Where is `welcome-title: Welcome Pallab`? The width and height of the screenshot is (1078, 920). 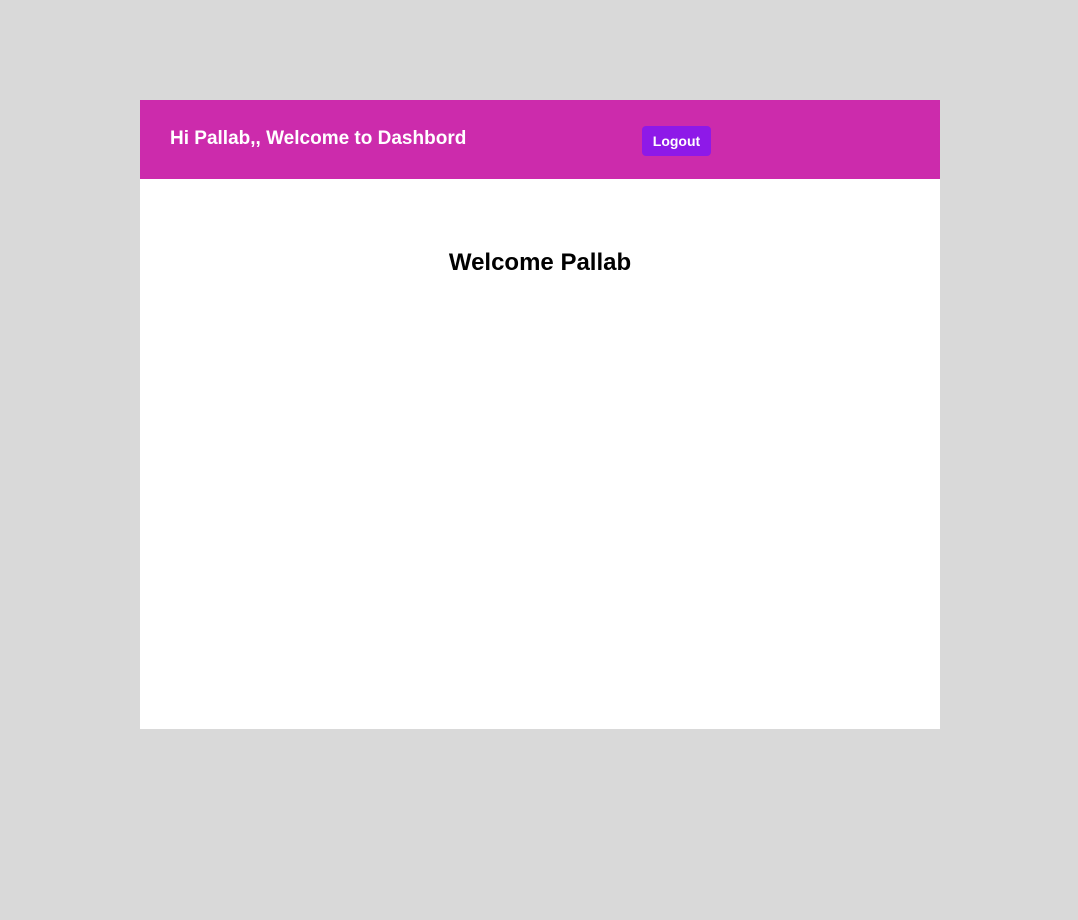
welcome-title: Welcome Pallab is located at coordinates (540, 262).